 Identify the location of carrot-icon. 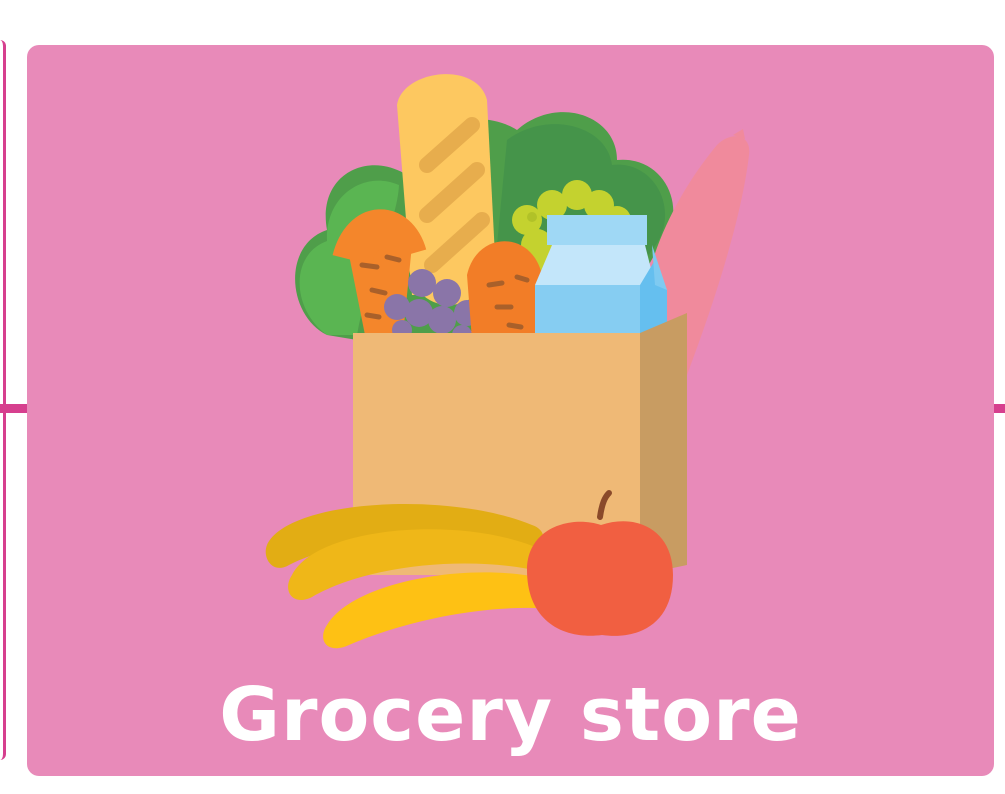
(504, 290).